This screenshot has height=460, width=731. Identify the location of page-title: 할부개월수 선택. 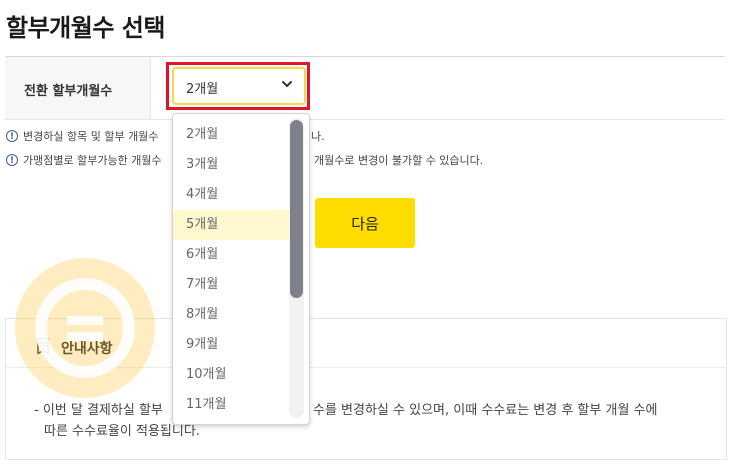
(85, 28).